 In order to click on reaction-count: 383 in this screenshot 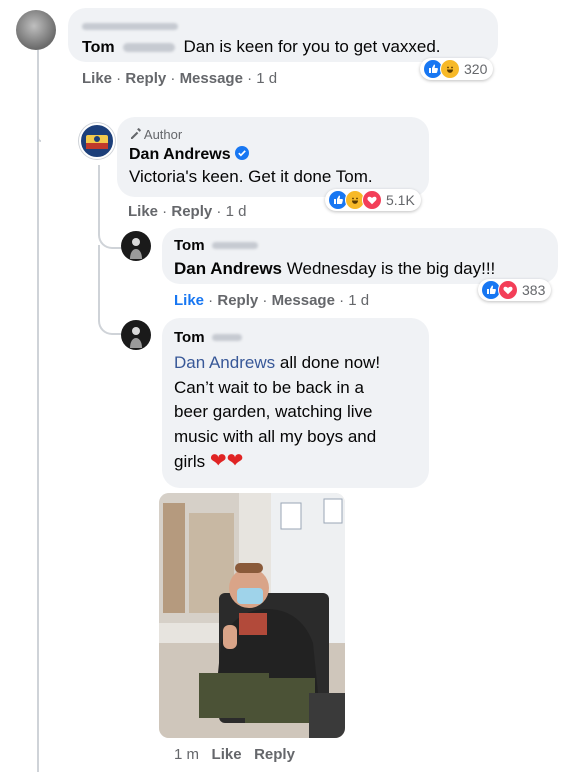, I will do `click(534, 290)`.